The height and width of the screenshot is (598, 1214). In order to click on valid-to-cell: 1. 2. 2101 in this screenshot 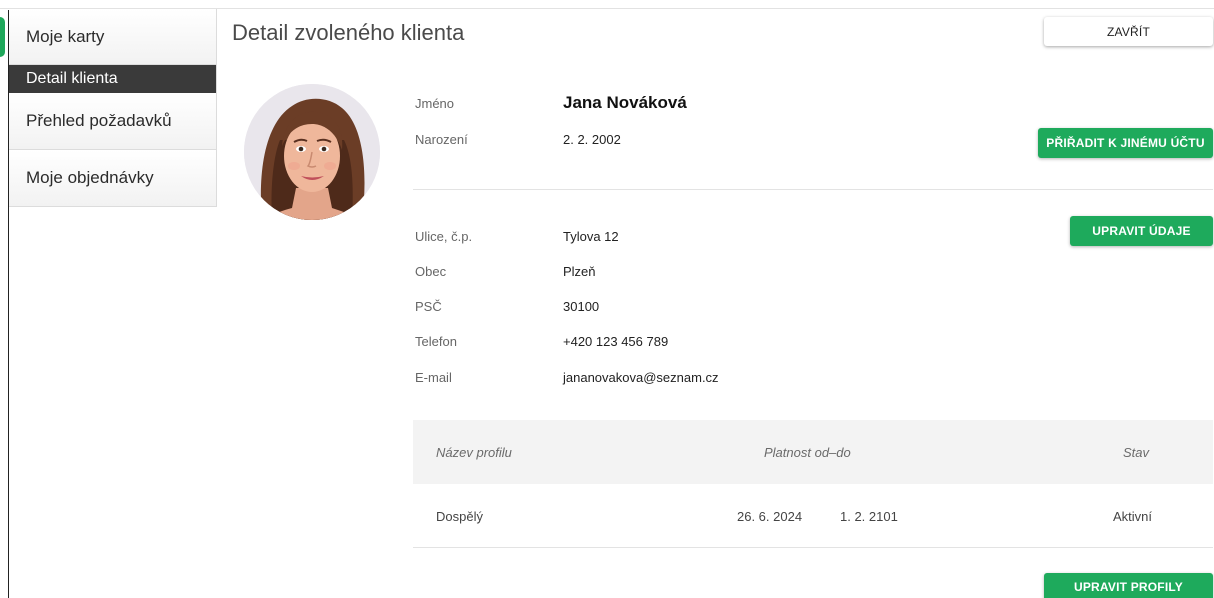, I will do `click(869, 516)`.